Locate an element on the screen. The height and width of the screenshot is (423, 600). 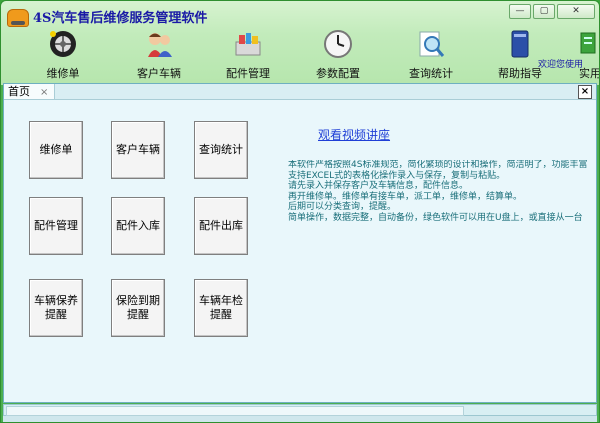
book-icon is located at coordinates (520, 44).